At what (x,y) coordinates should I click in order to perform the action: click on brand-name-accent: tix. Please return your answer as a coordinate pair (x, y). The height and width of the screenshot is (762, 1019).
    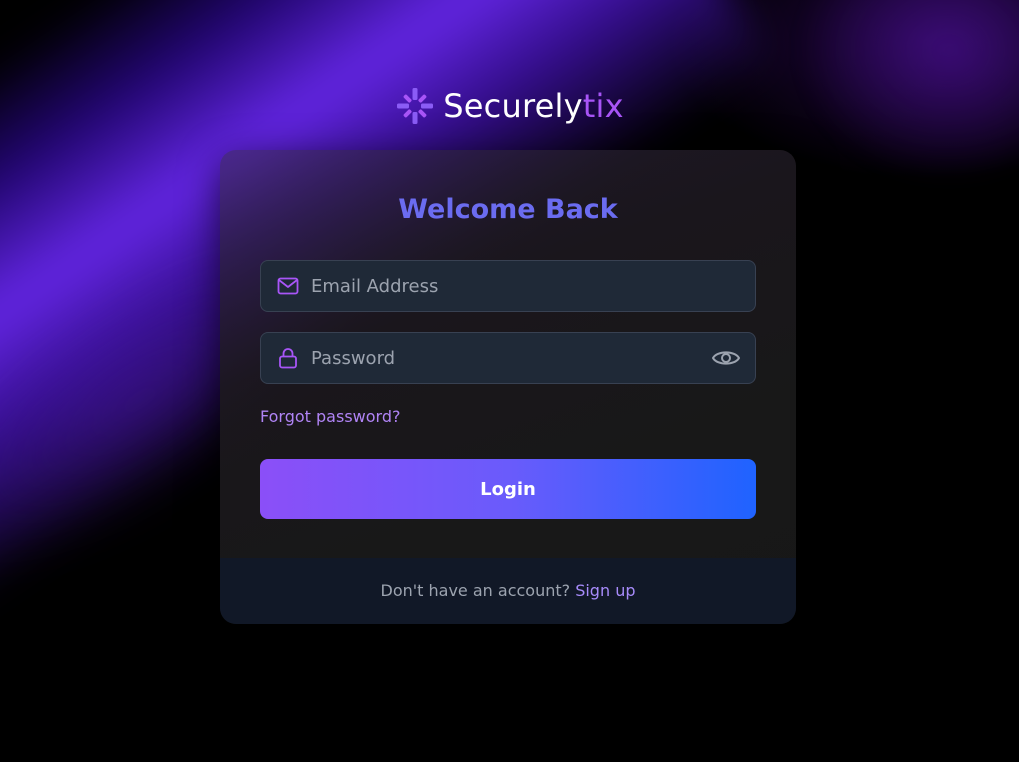
    Looking at the image, I should click on (603, 106).